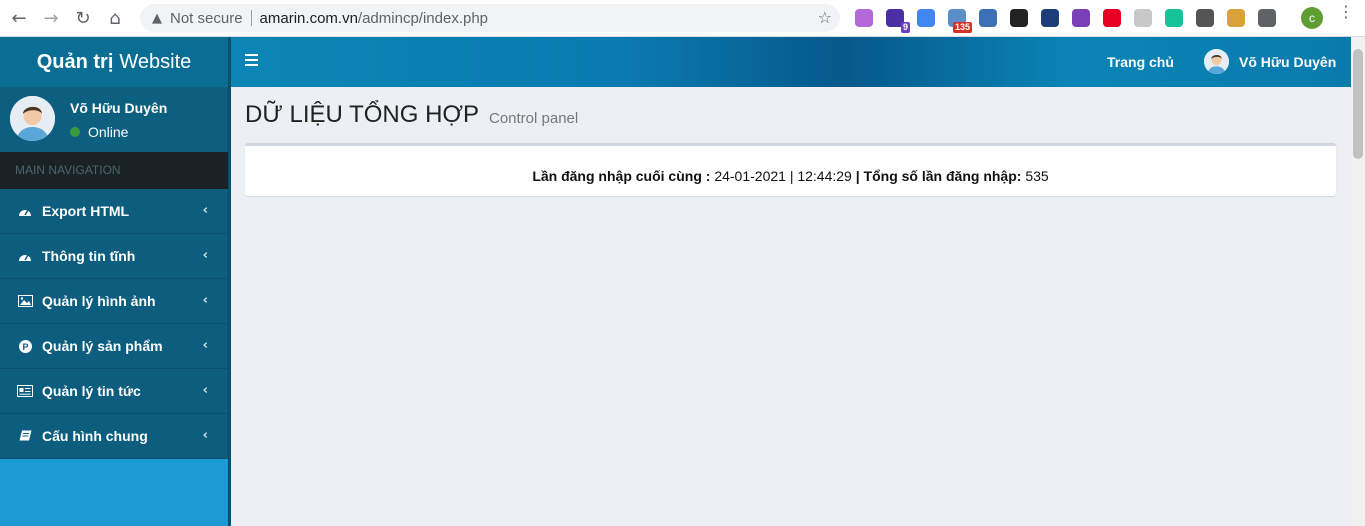  What do you see at coordinates (962, 27) in the screenshot?
I see `extension-badge: 135` at bounding box center [962, 27].